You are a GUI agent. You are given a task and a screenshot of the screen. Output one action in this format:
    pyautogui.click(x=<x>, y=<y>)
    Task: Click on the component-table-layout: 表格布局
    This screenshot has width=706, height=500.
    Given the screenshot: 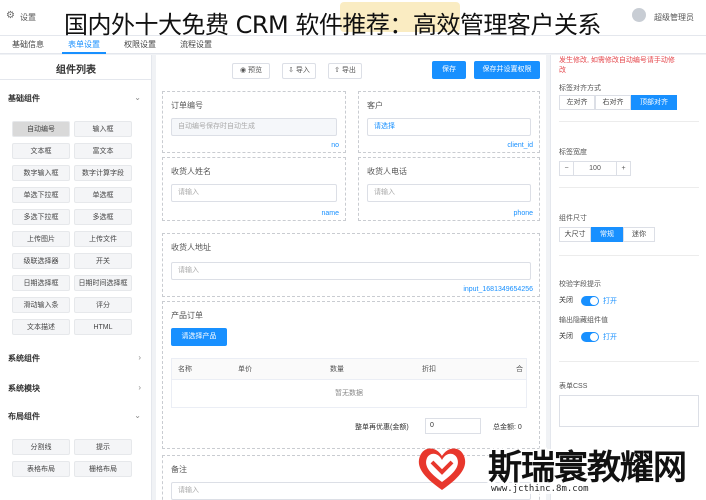 What is the action you would take?
    pyautogui.click(x=41, y=469)
    